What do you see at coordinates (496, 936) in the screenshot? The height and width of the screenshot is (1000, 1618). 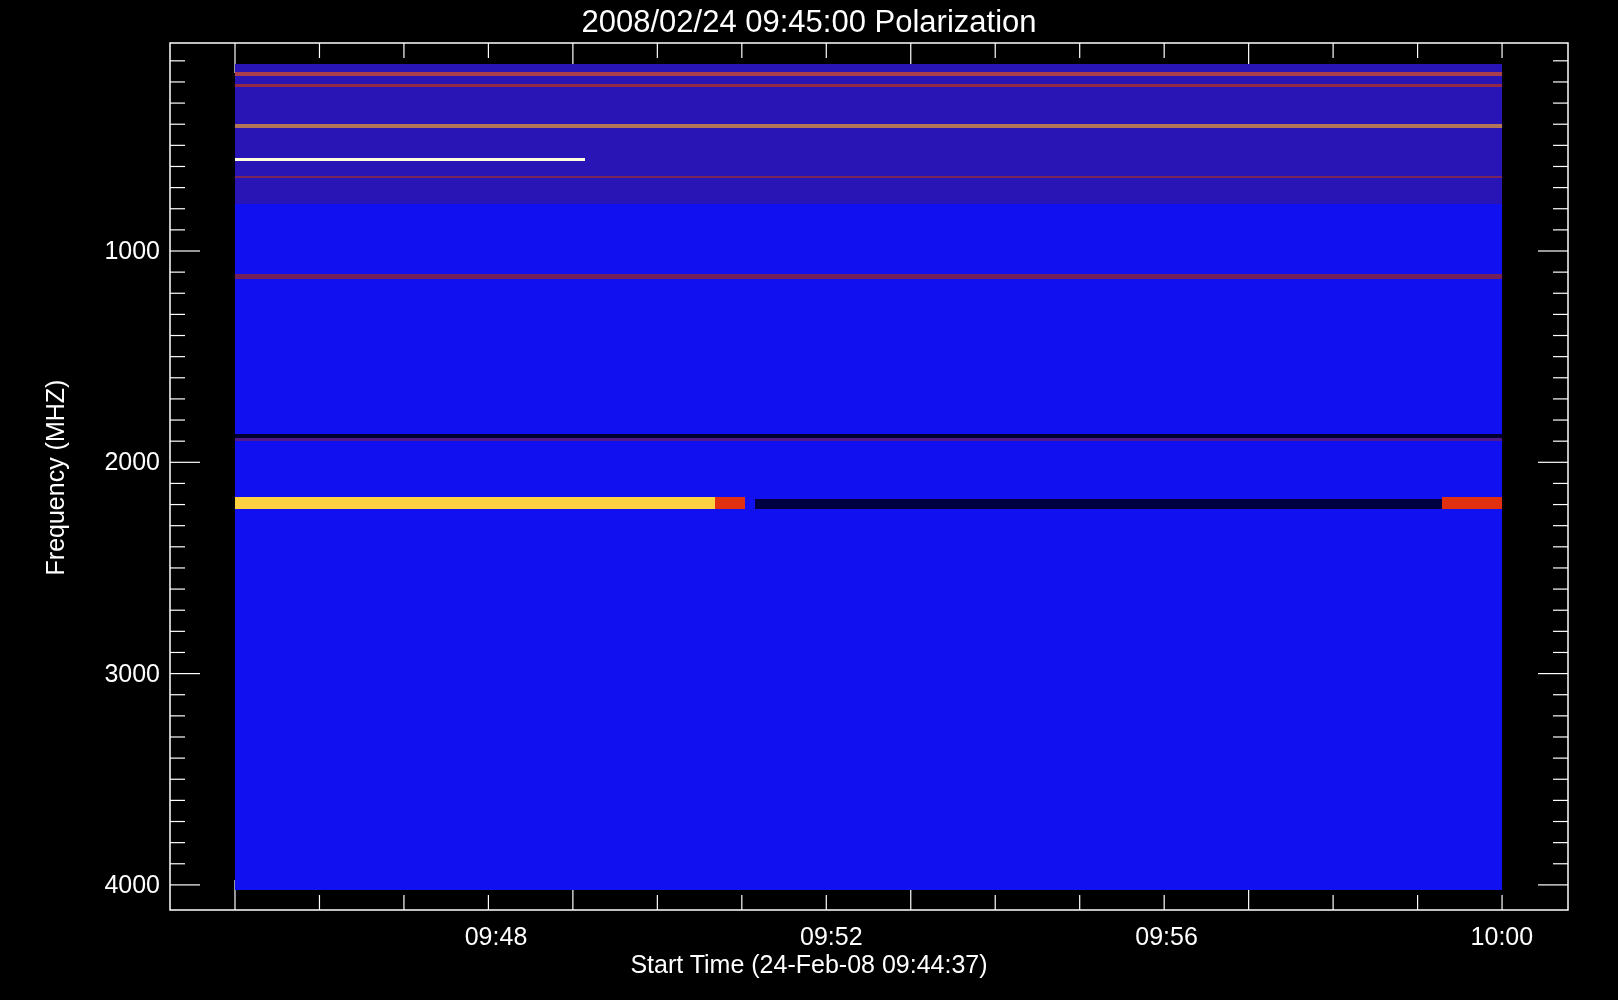 I see `x-tick-label: 09:48` at bounding box center [496, 936].